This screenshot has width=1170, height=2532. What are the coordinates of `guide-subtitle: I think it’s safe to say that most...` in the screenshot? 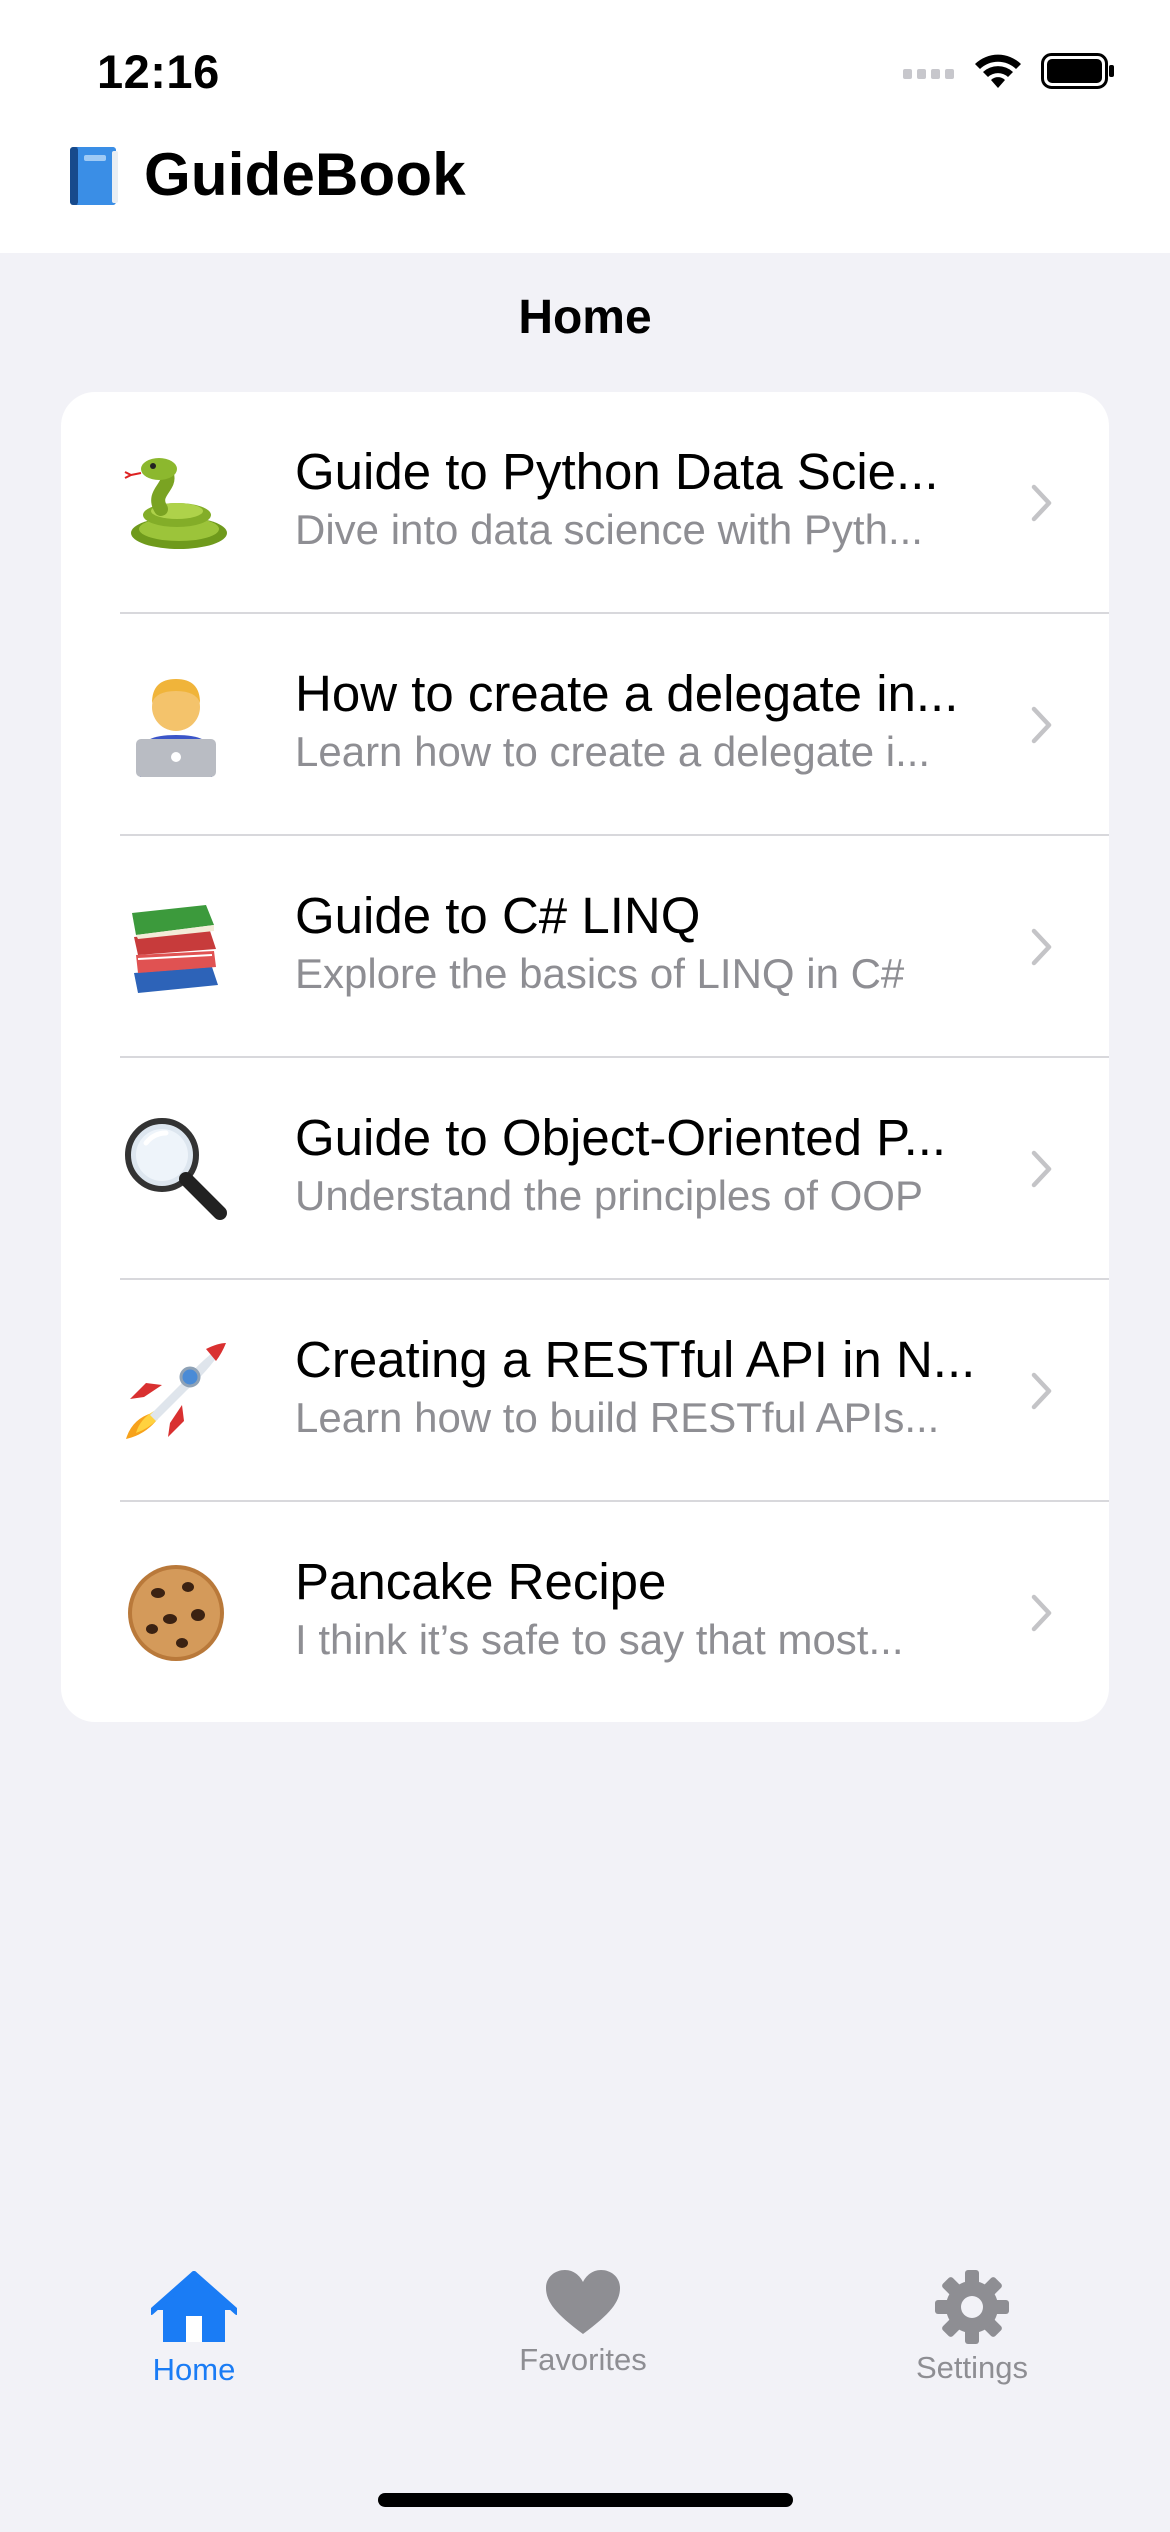 It's located at (599, 1639).